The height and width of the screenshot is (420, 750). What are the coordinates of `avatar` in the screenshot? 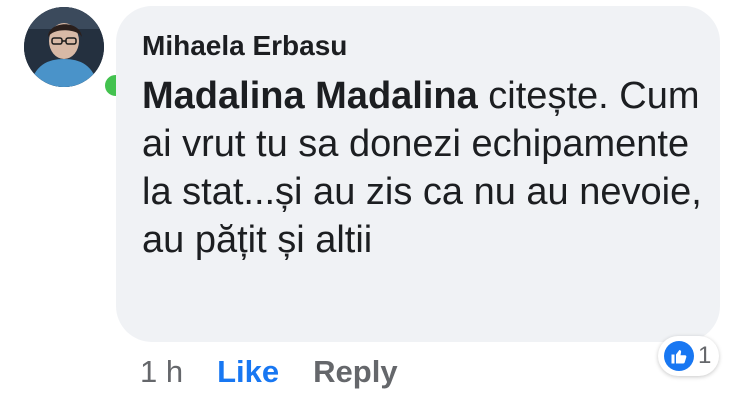 It's located at (64, 47).